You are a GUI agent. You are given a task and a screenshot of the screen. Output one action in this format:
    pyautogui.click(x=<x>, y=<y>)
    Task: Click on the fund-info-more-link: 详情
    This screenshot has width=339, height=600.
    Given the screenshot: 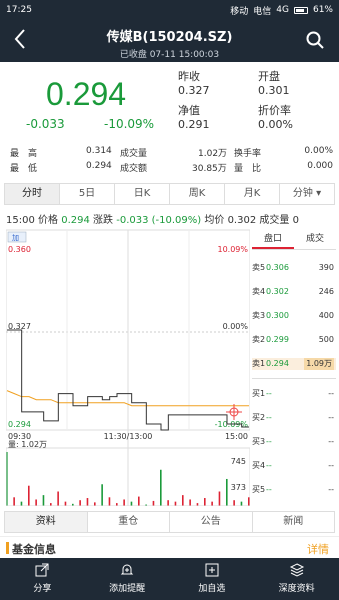 What is the action you would take?
    pyautogui.click(x=318, y=549)
    